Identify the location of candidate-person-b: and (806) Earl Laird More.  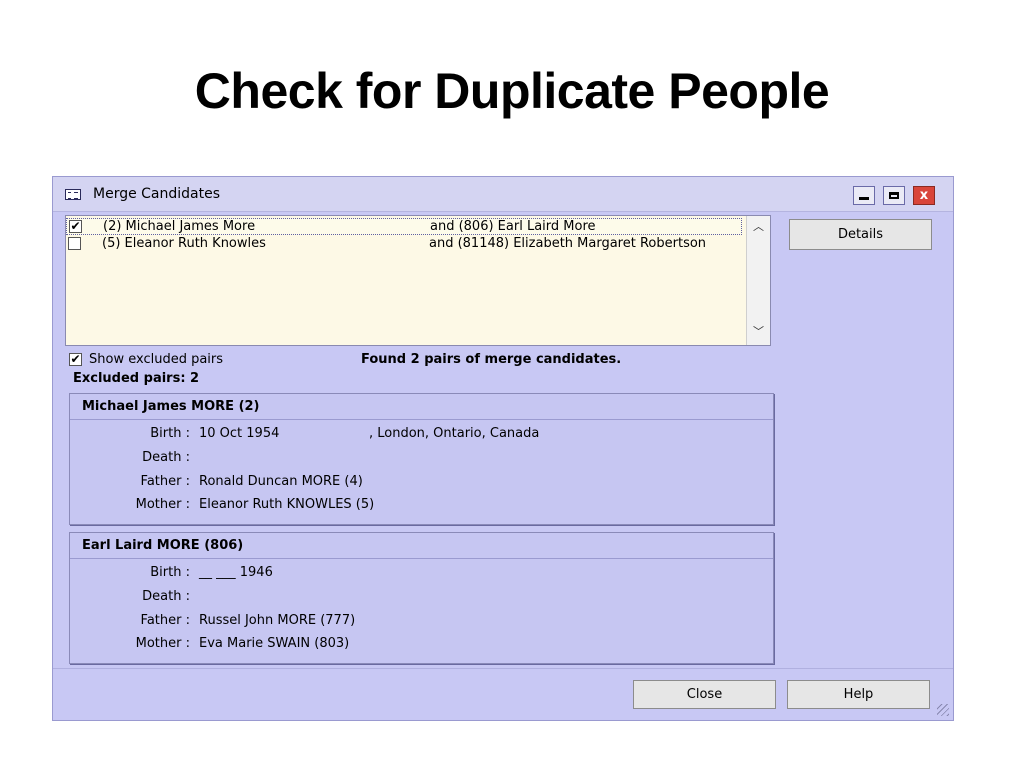
(513, 226).